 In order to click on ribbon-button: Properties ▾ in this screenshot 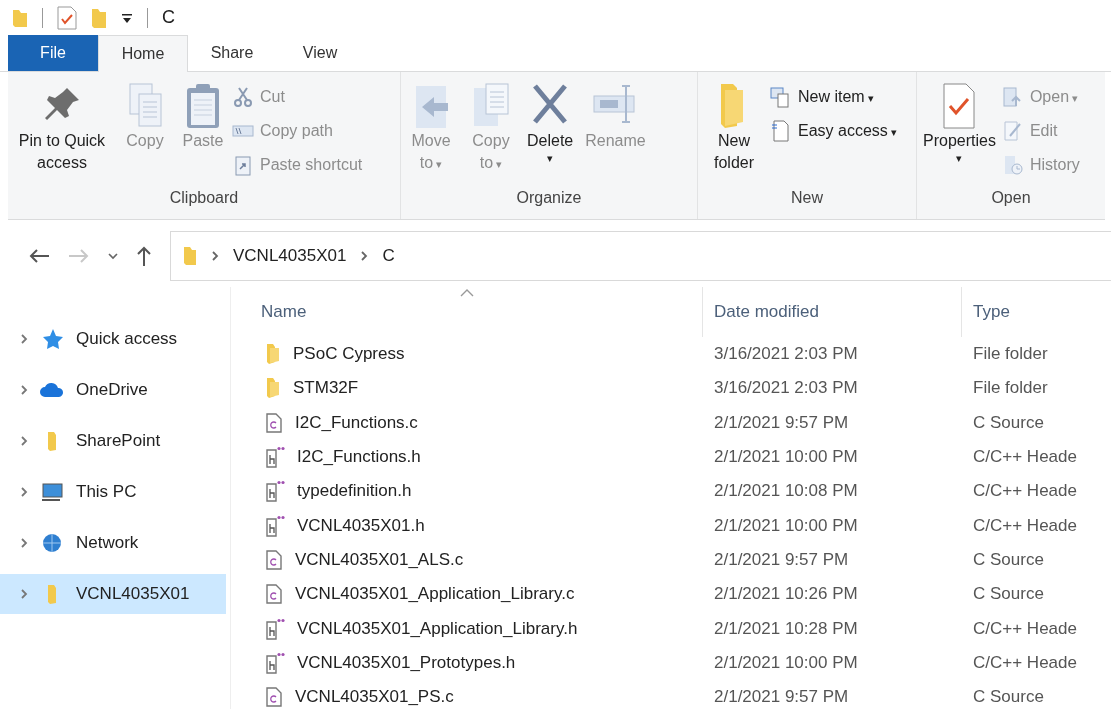, I will do `click(959, 122)`.